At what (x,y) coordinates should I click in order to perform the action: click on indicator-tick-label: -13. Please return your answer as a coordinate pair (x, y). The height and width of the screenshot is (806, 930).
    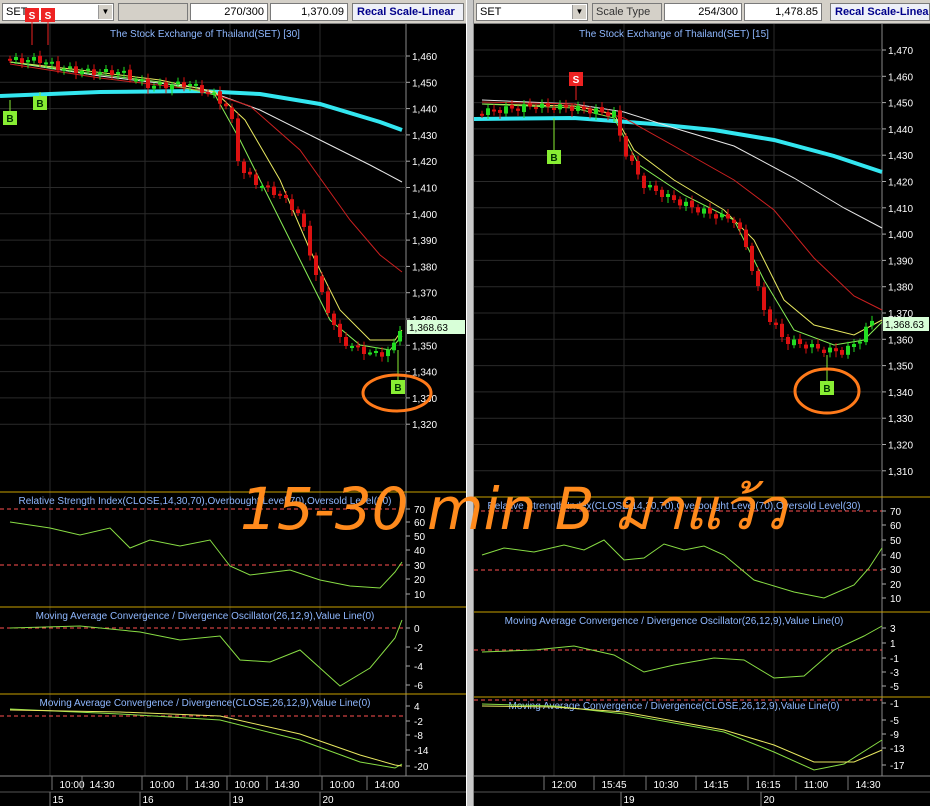
    Looking at the image, I should click on (897, 749).